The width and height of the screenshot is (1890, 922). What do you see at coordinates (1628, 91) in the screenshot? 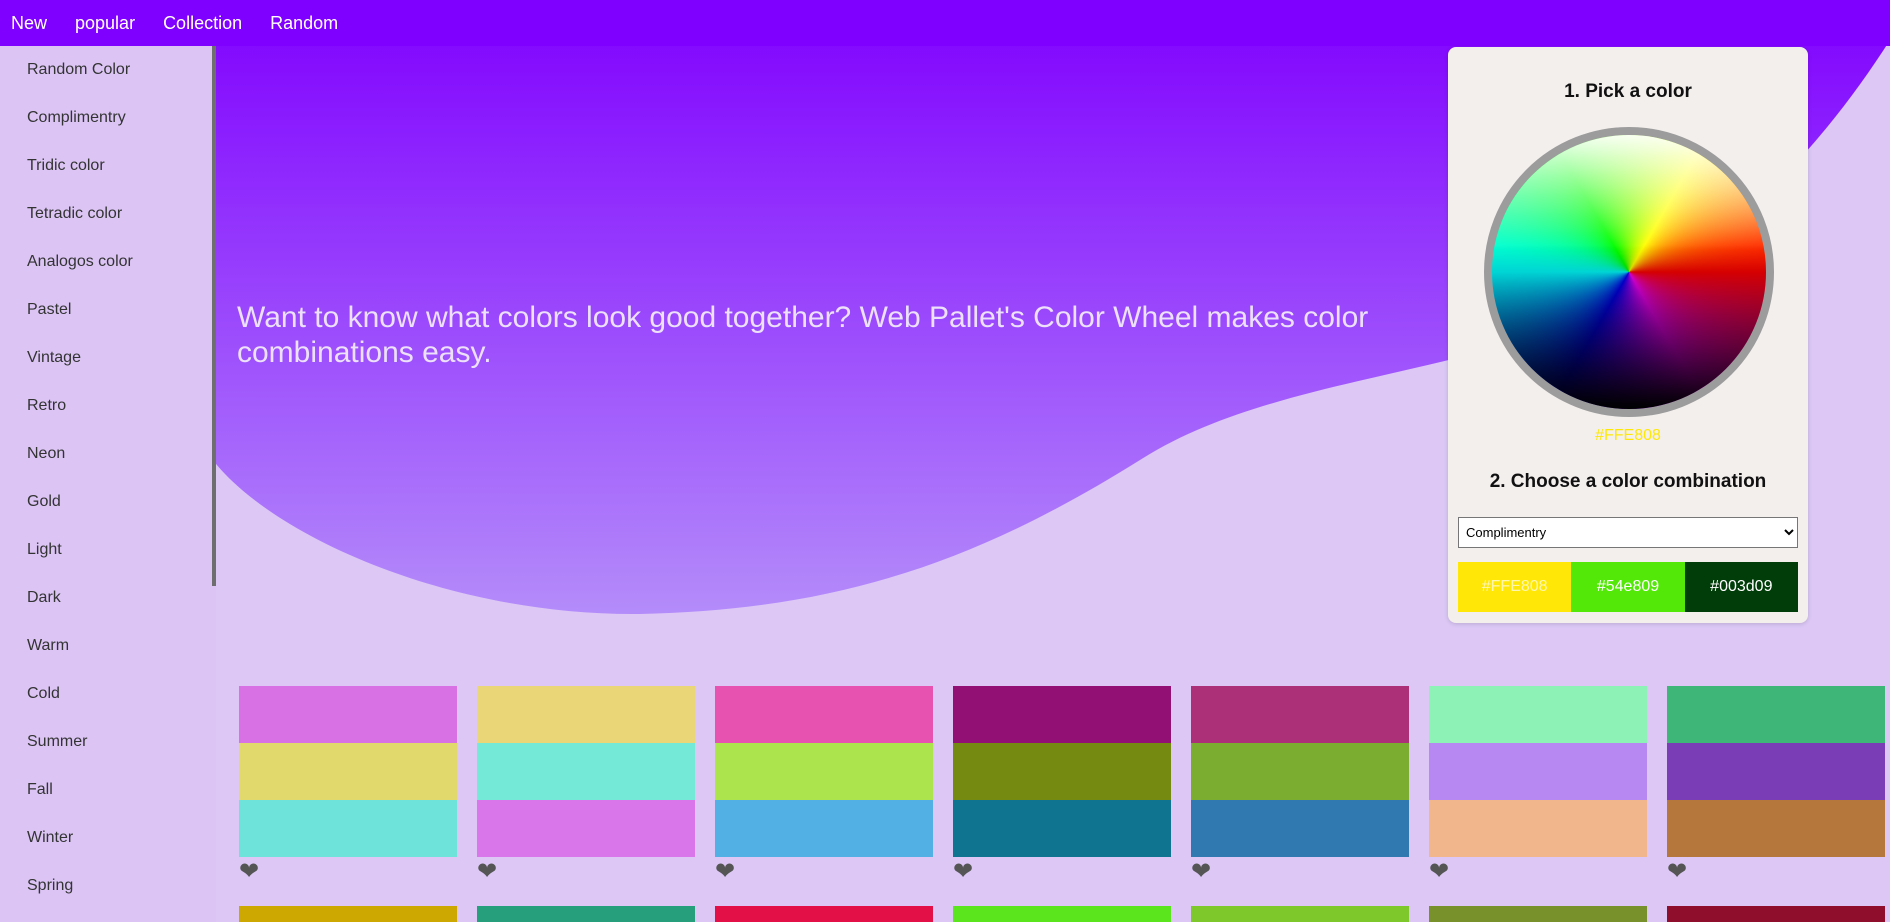
I see `pick-color-title: 1. Pick a color` at bounding box center [1628, 91].